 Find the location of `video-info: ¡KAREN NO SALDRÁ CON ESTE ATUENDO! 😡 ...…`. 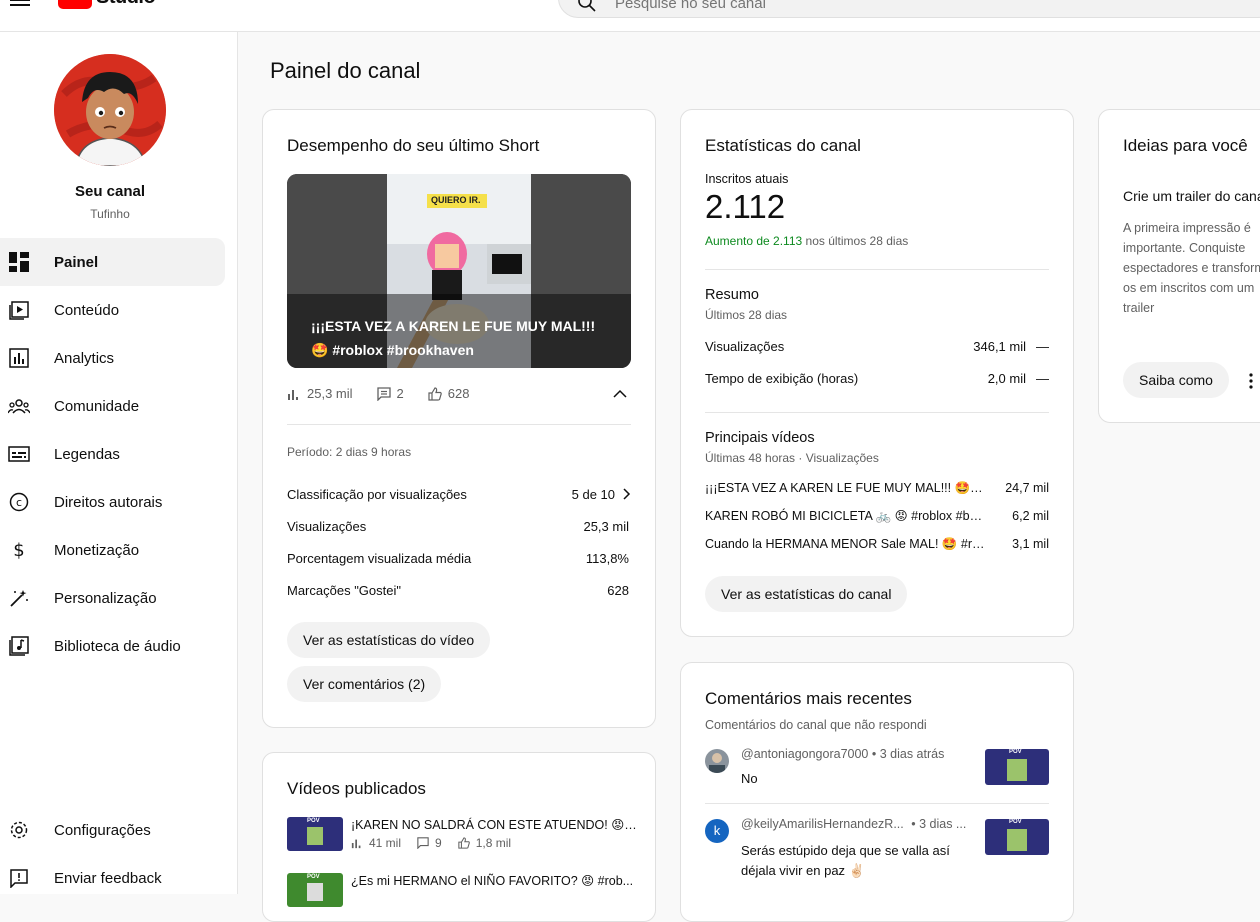

video-info: ¡KAREN NO SALDRÁ CON ESTE ATUENDO! 😡 ...… is located at coordinates (494, 834).